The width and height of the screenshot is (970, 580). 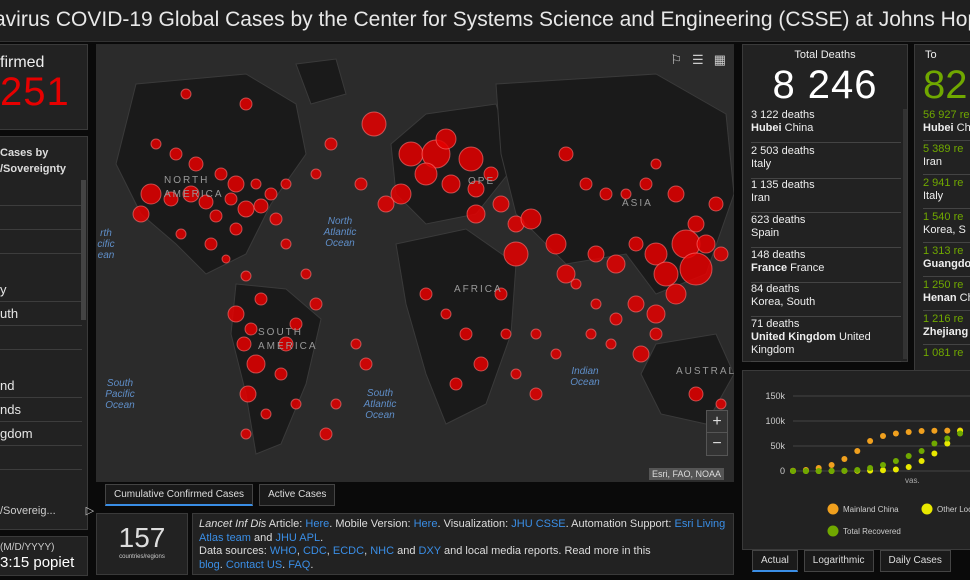 What do you see at coordinates (838, 561) in the screenshot?
I see `tab-logarithmic: Logarithmic` at bounding box center [838, 561].